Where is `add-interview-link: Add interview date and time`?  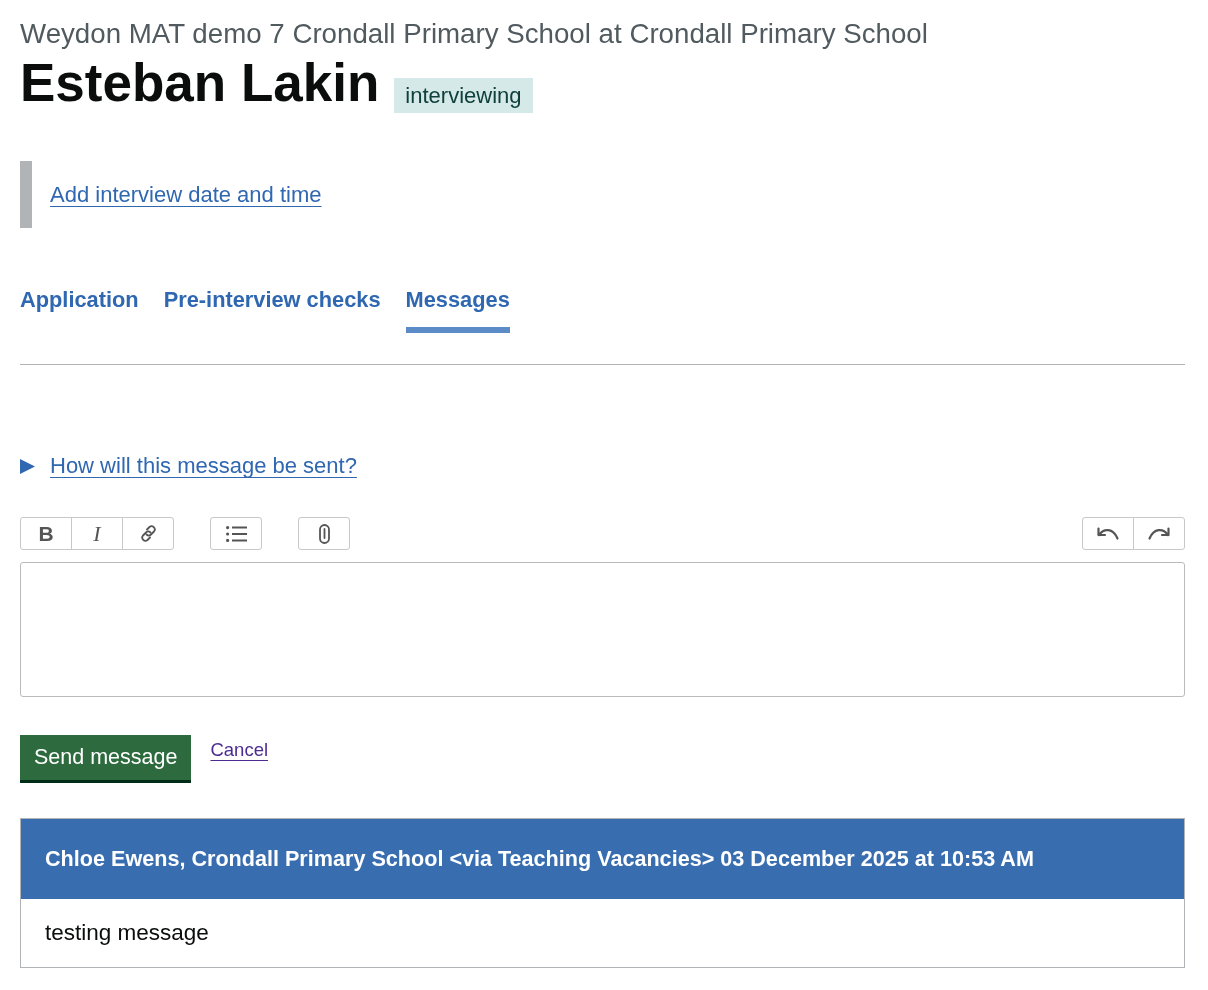
add-interview-link: Add interview date and time is located at coordinates (186, 194).